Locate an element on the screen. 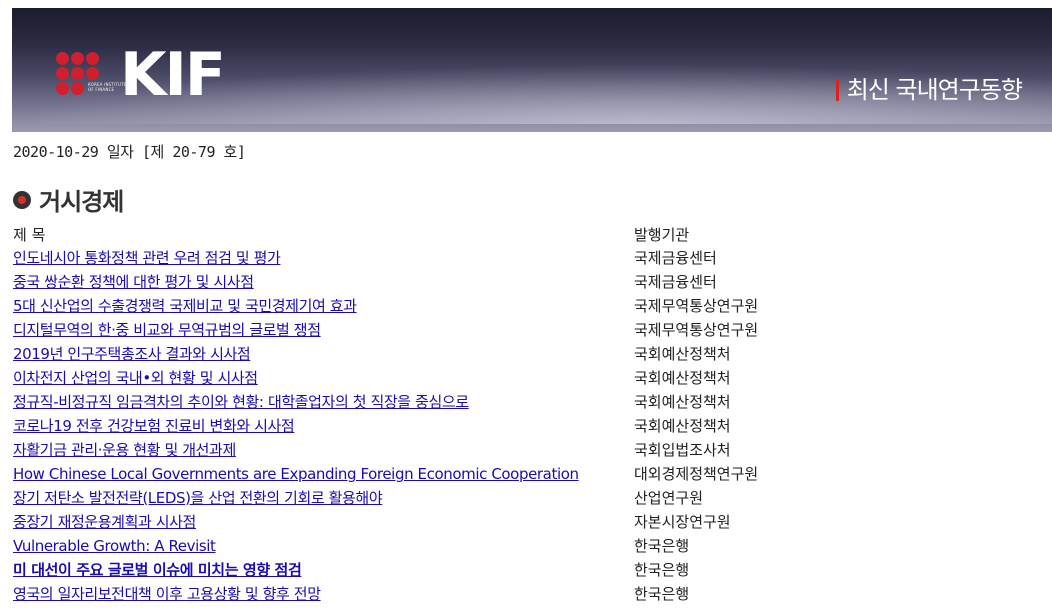  article-link: 자활기금 관리·운용 현황 및 개선과제 is located at coordinates (124, 450).